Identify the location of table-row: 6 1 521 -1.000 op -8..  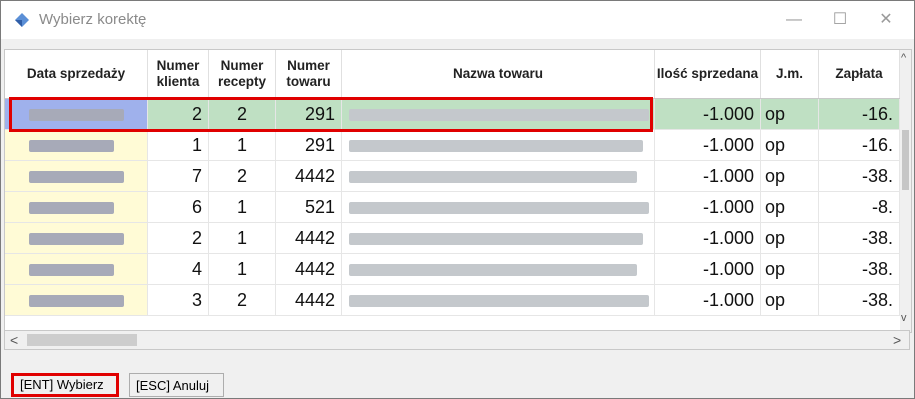
(452, 207).